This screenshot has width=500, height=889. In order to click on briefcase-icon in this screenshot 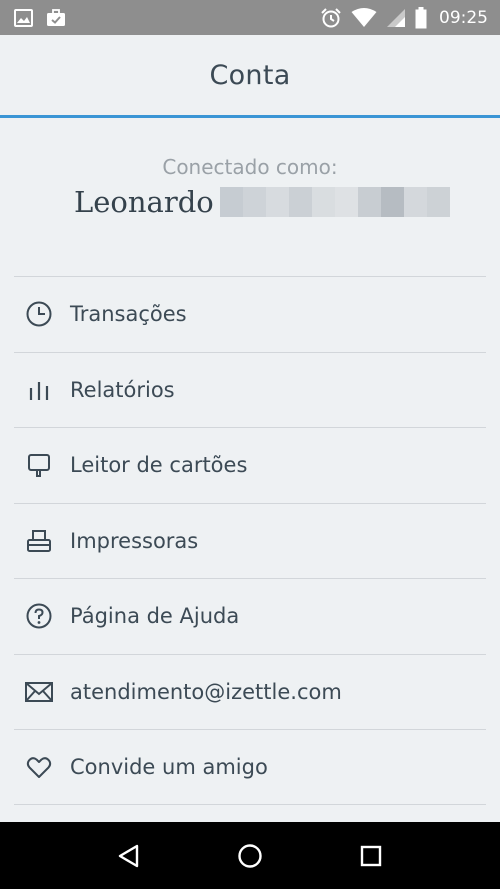, I will do `click(56, 17)`.